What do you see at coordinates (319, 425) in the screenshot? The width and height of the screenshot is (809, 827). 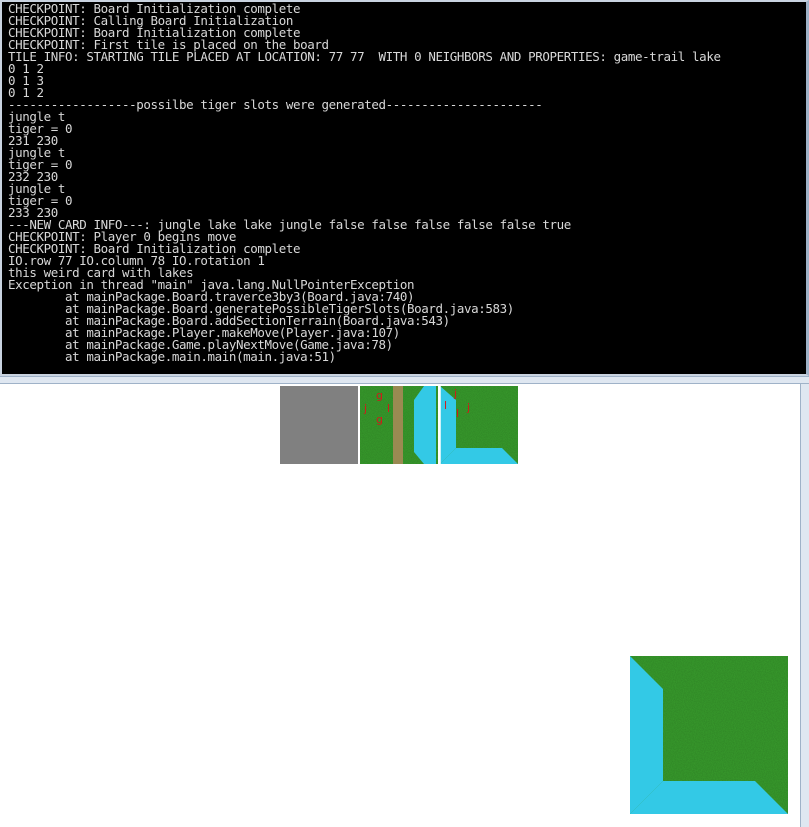 I see `empty-slot-tile` at bounding box center [319, 425].